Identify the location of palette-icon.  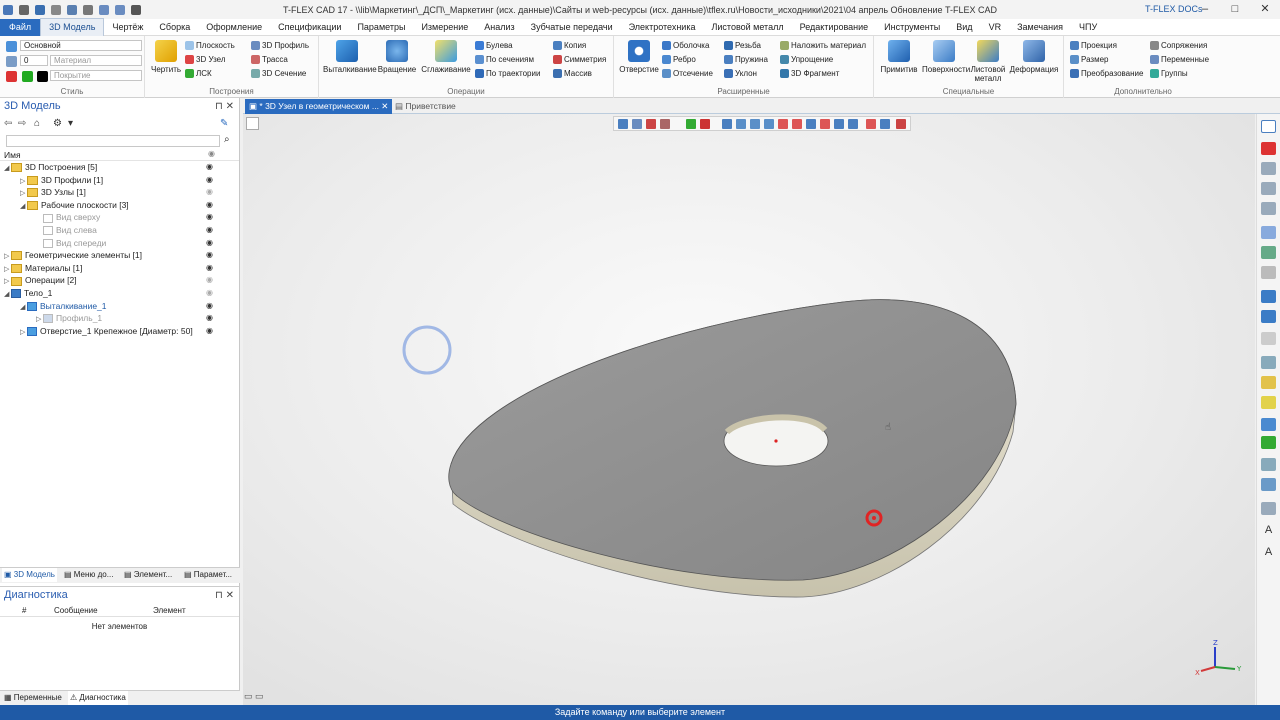
(27, 76).